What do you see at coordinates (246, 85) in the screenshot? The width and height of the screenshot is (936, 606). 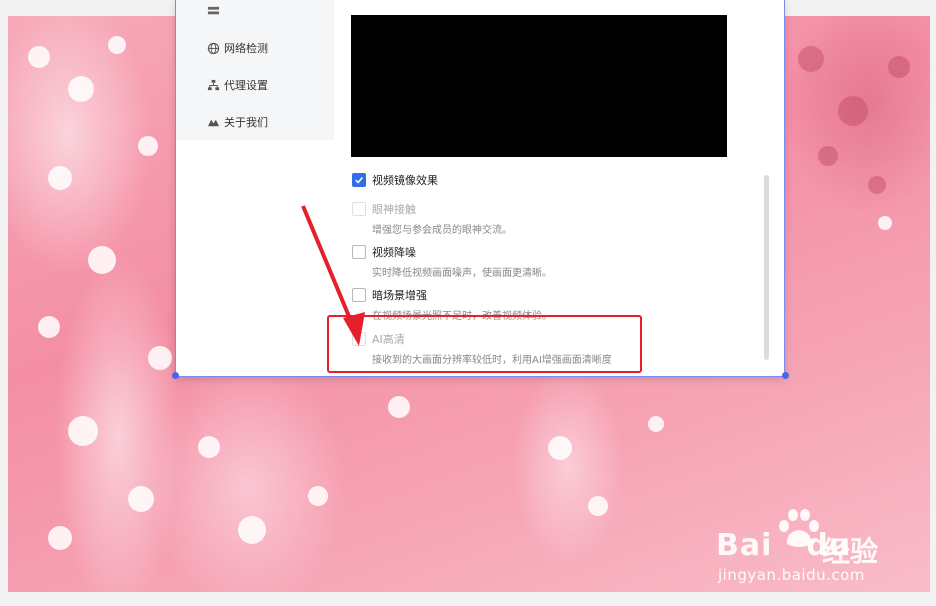 I see `sidebar-item-label: 代理设置` at bounding box center [246, 85].